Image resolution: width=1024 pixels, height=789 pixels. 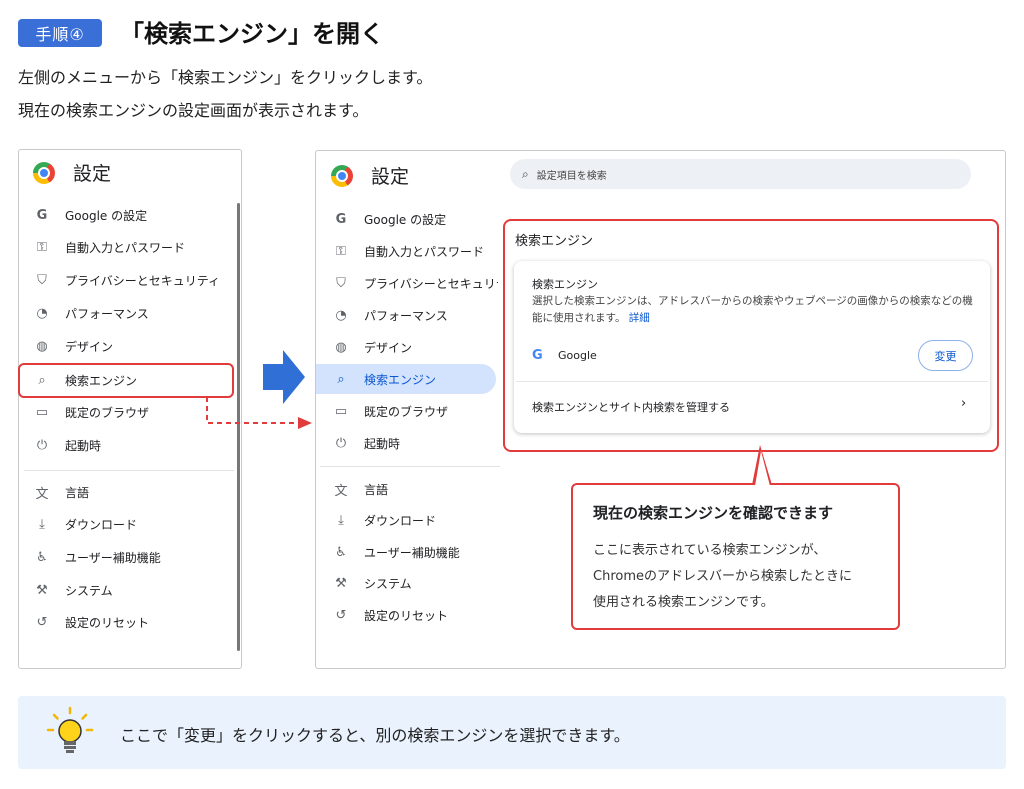 What do you see at coordinates (415, 583) in the screenshot?
I see `right-menu-system: ⚒ システム` at bounding box center [415, 583].